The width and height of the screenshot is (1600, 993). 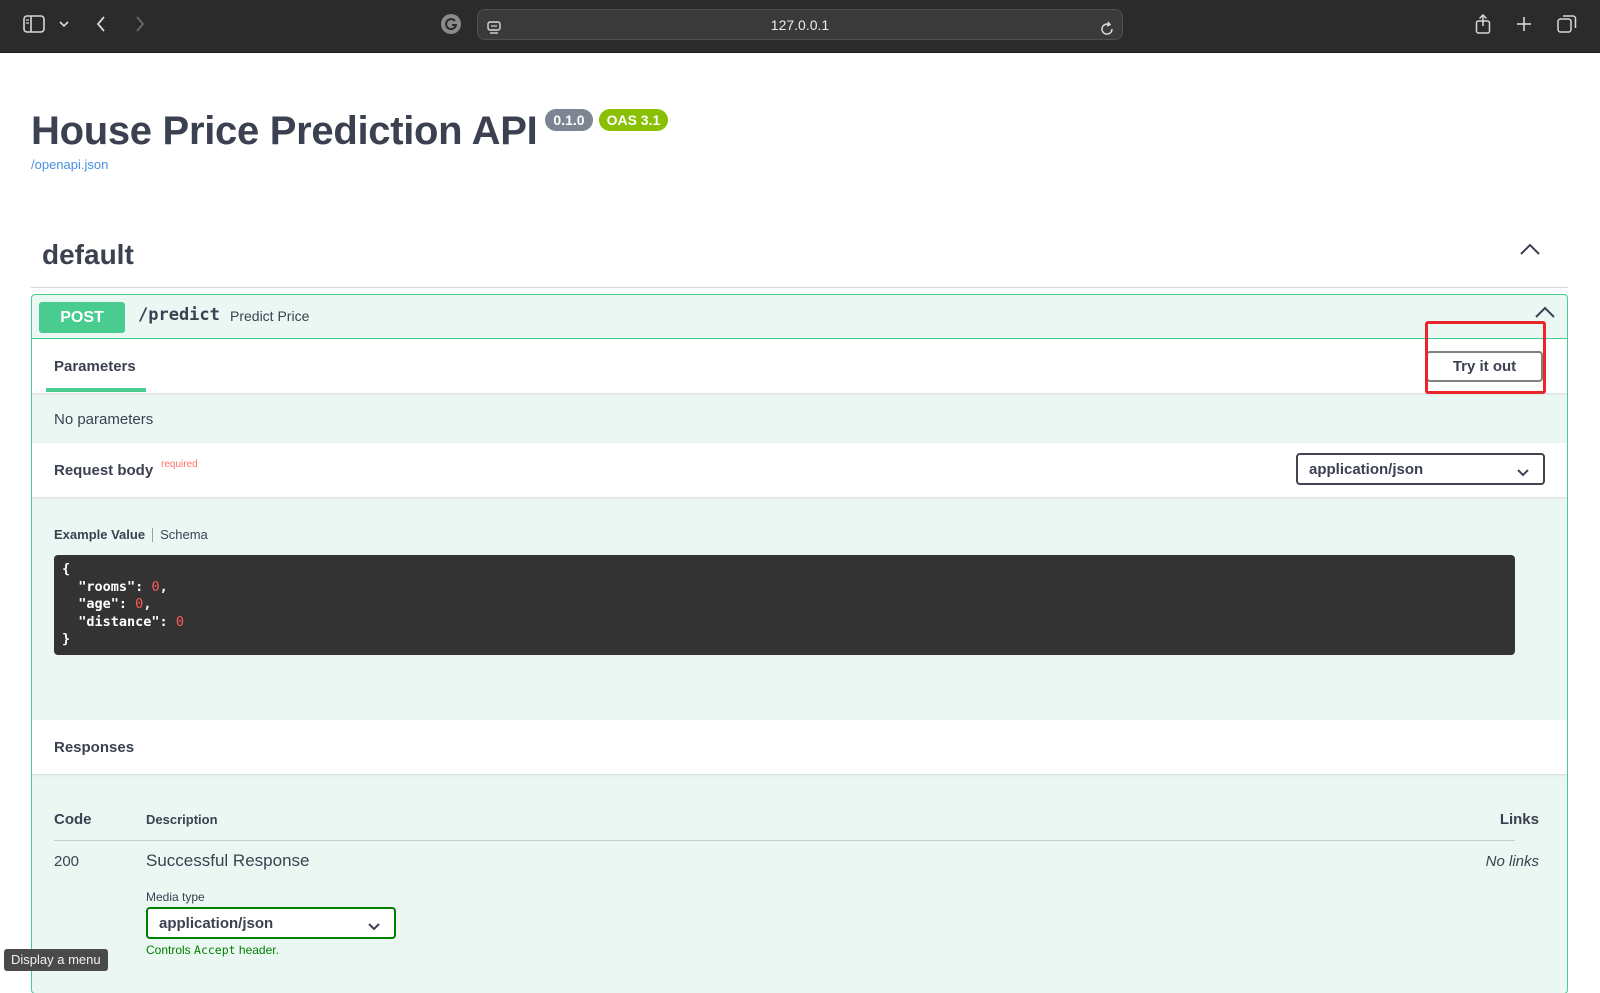 What do you see at coordinates (179, 315) in the screenshot?
I see `operation-path: /predict` at bounding box center [179, 315].